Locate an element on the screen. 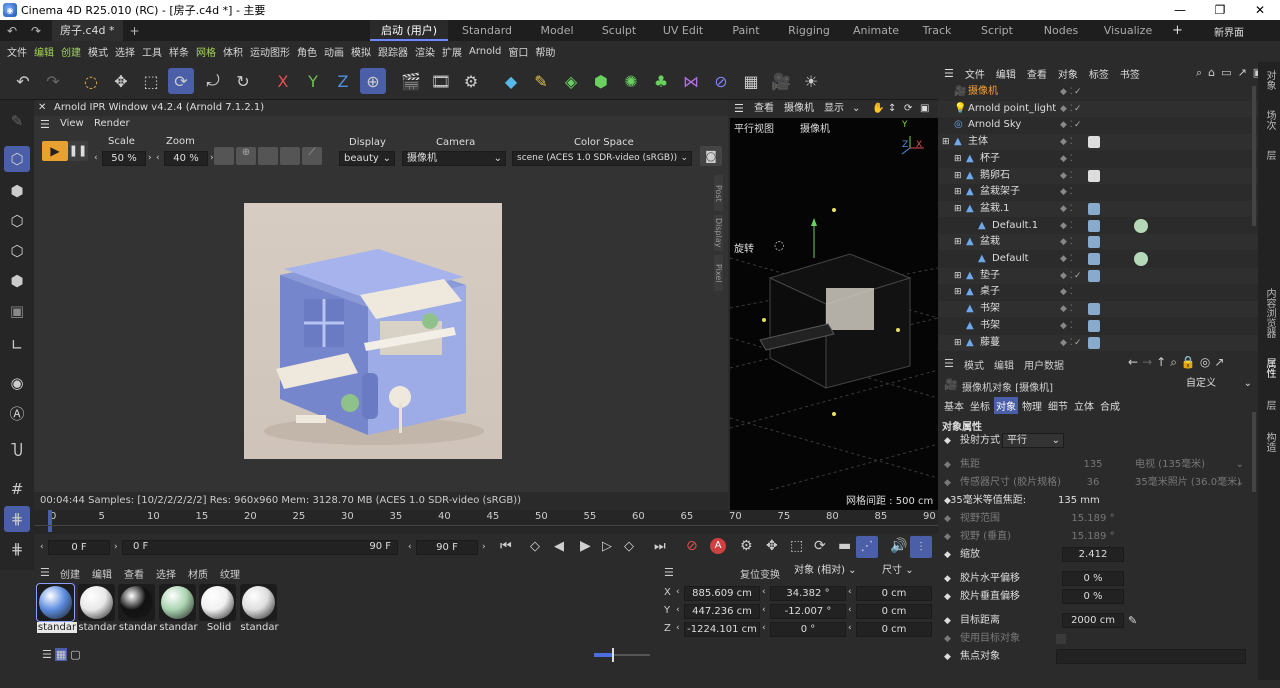 This screenshot has width=1280, height=688. object-row: ▲ Default ◆ ⁚ is located at coordinates (1098, 259).